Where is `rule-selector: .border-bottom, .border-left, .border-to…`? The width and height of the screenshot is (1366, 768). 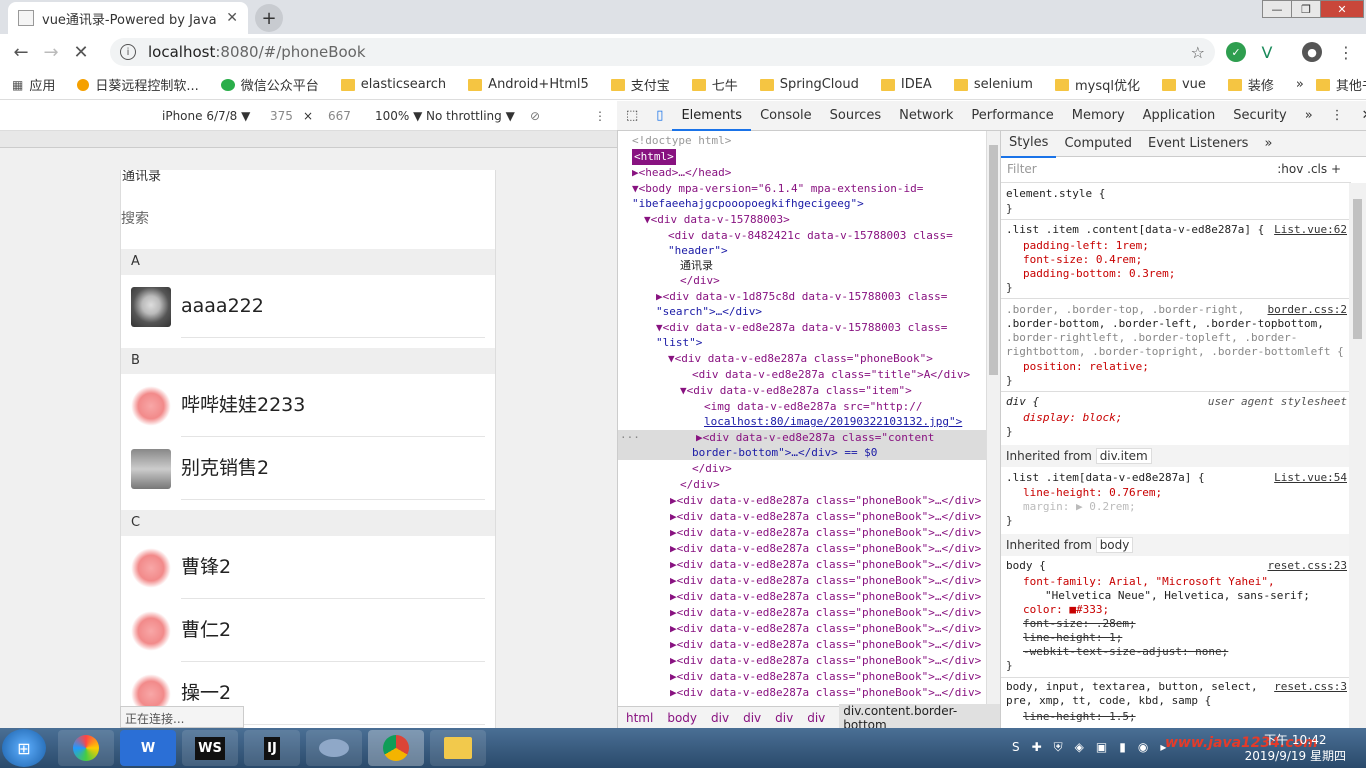 rule-selector: .border-bottom, .border-left, .border-to… is located at coordinates (1165, 324).